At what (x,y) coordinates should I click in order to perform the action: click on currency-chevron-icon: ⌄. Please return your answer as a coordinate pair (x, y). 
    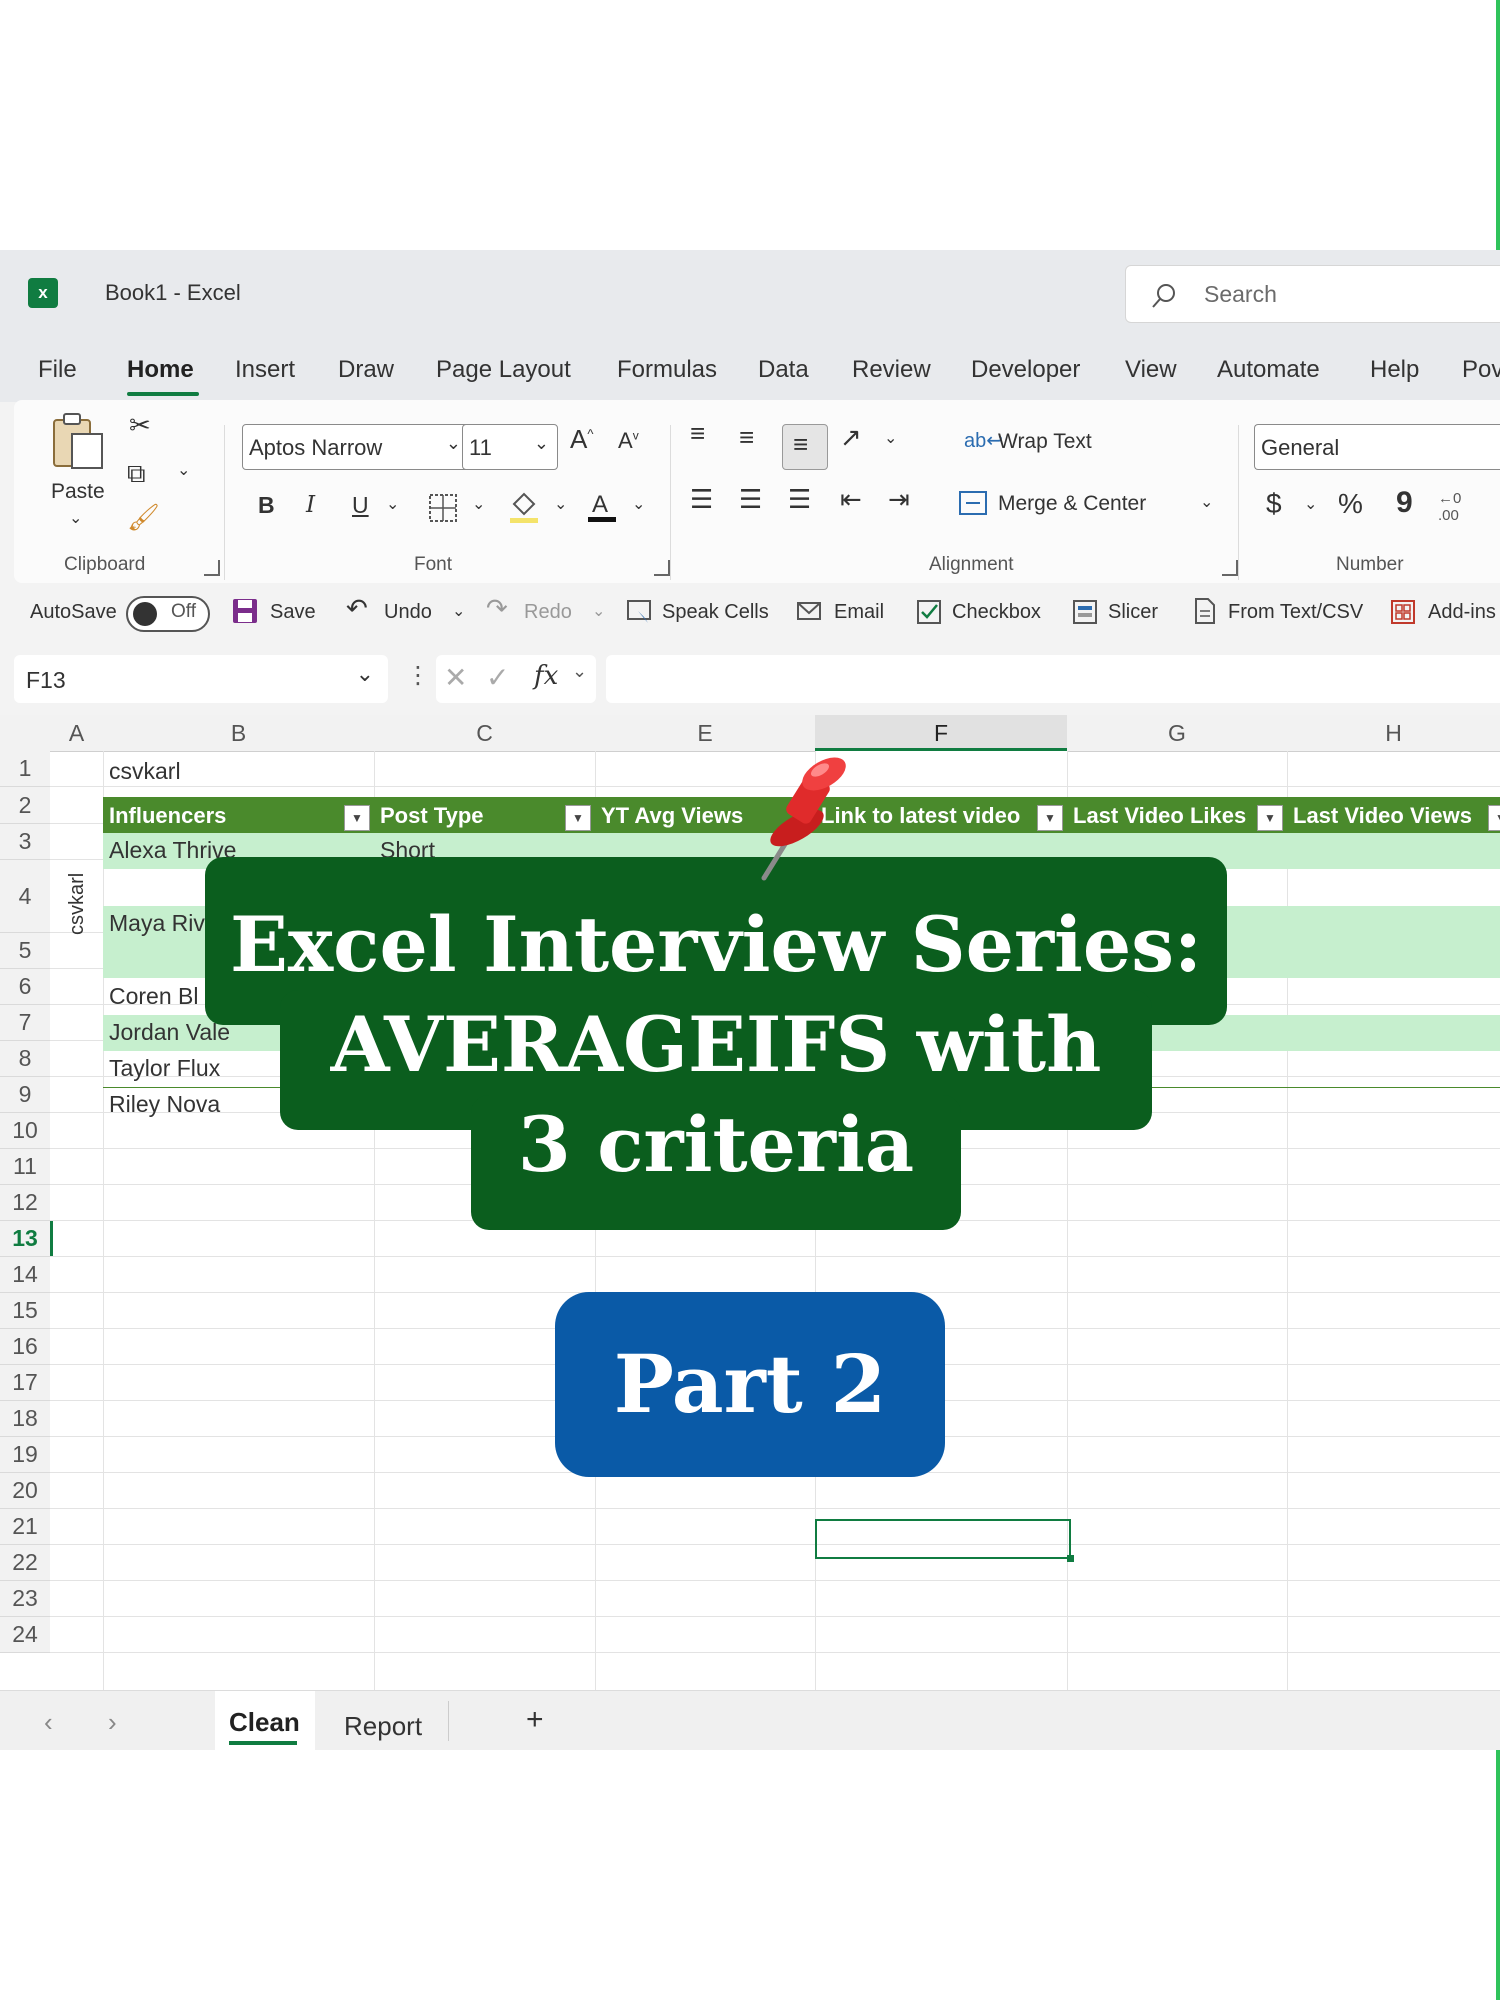
    Looking at the image, I should click on (1310, 504).